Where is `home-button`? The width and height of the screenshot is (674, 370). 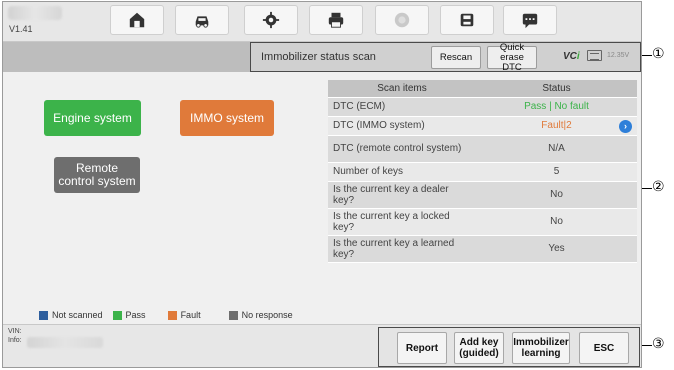 home-button is located at coordinates (137, 20).